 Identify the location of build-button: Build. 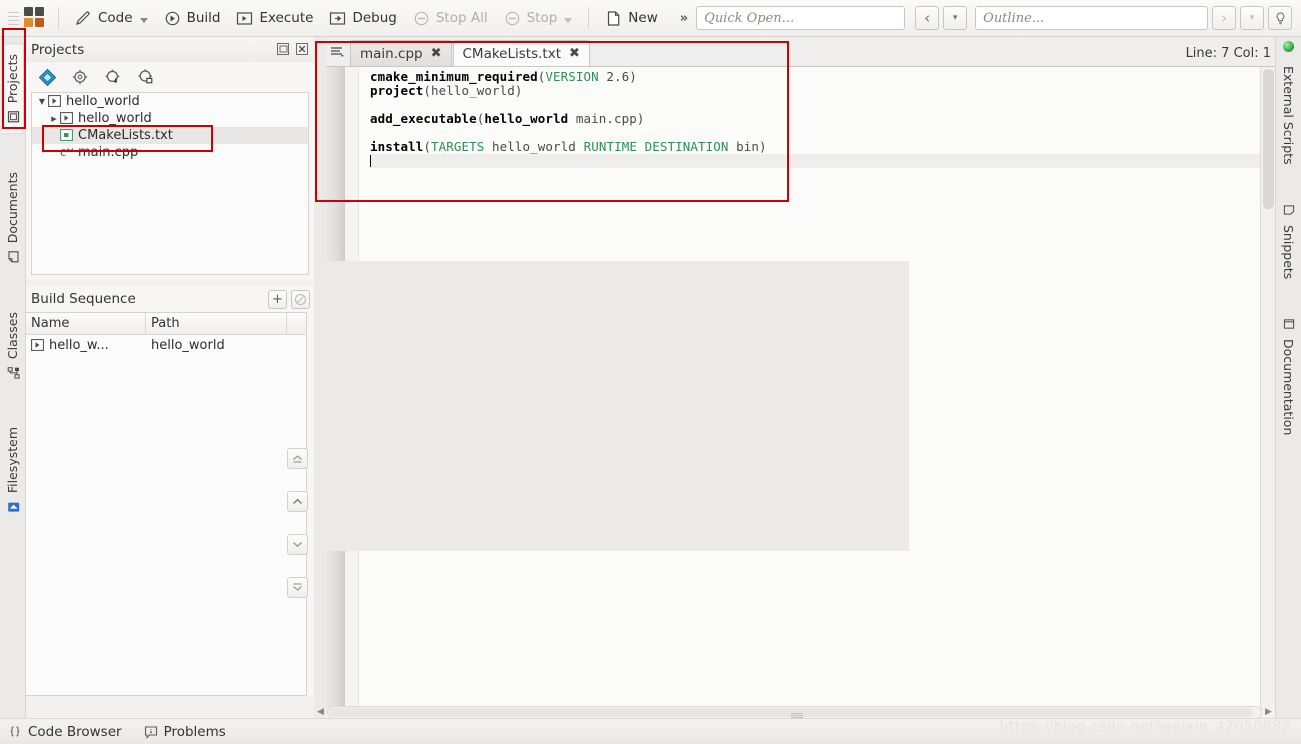
(192, 18).